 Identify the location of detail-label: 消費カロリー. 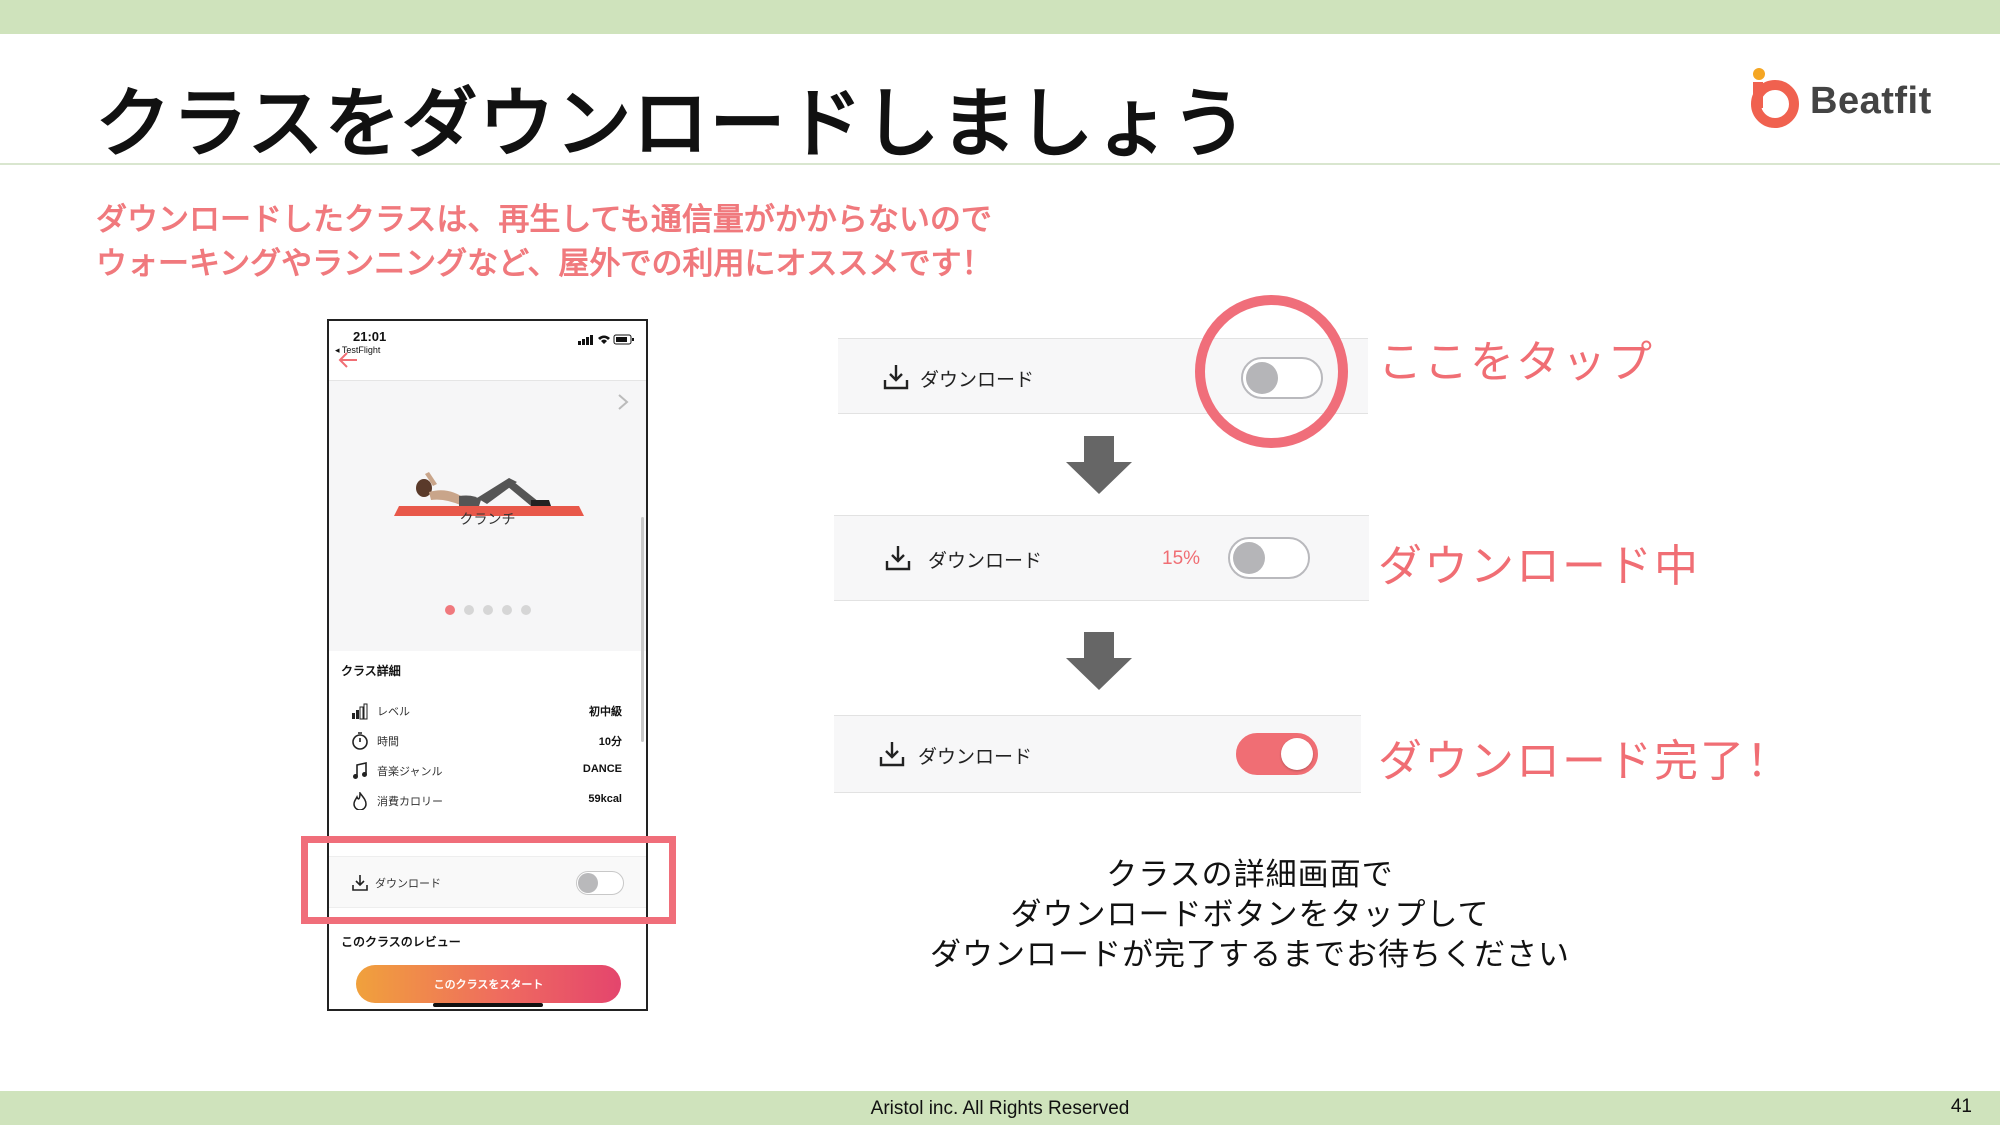
(410, 801).